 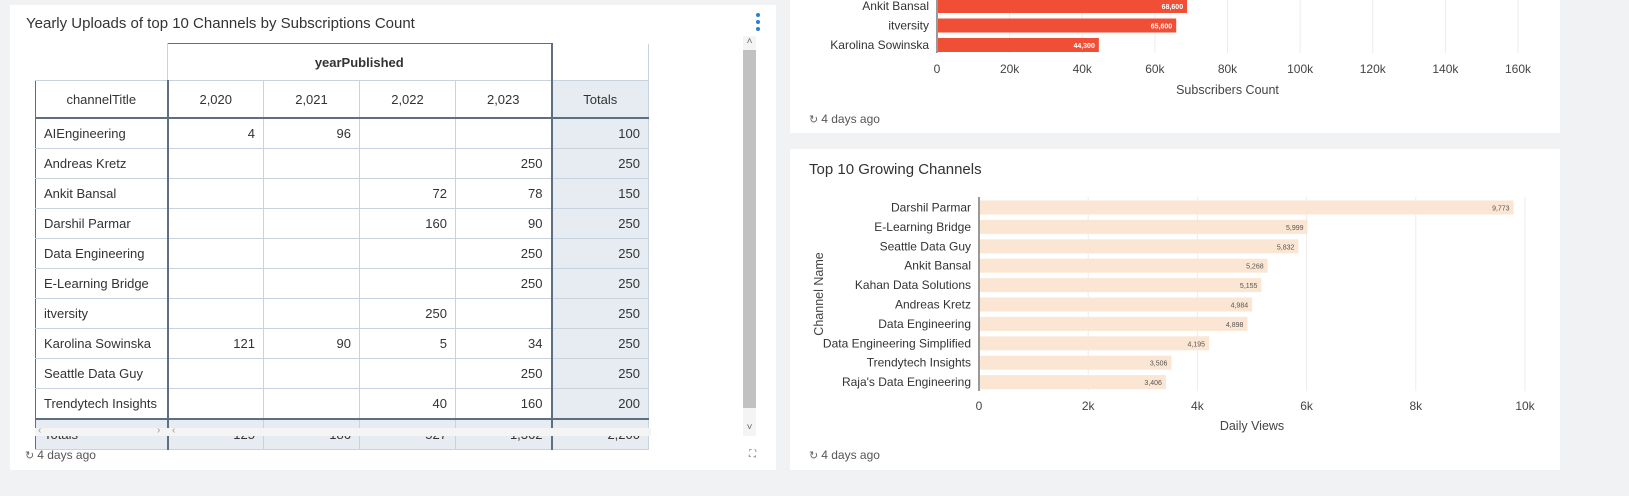 I want to click on table-cell: 40, so click(x=407, y=404).